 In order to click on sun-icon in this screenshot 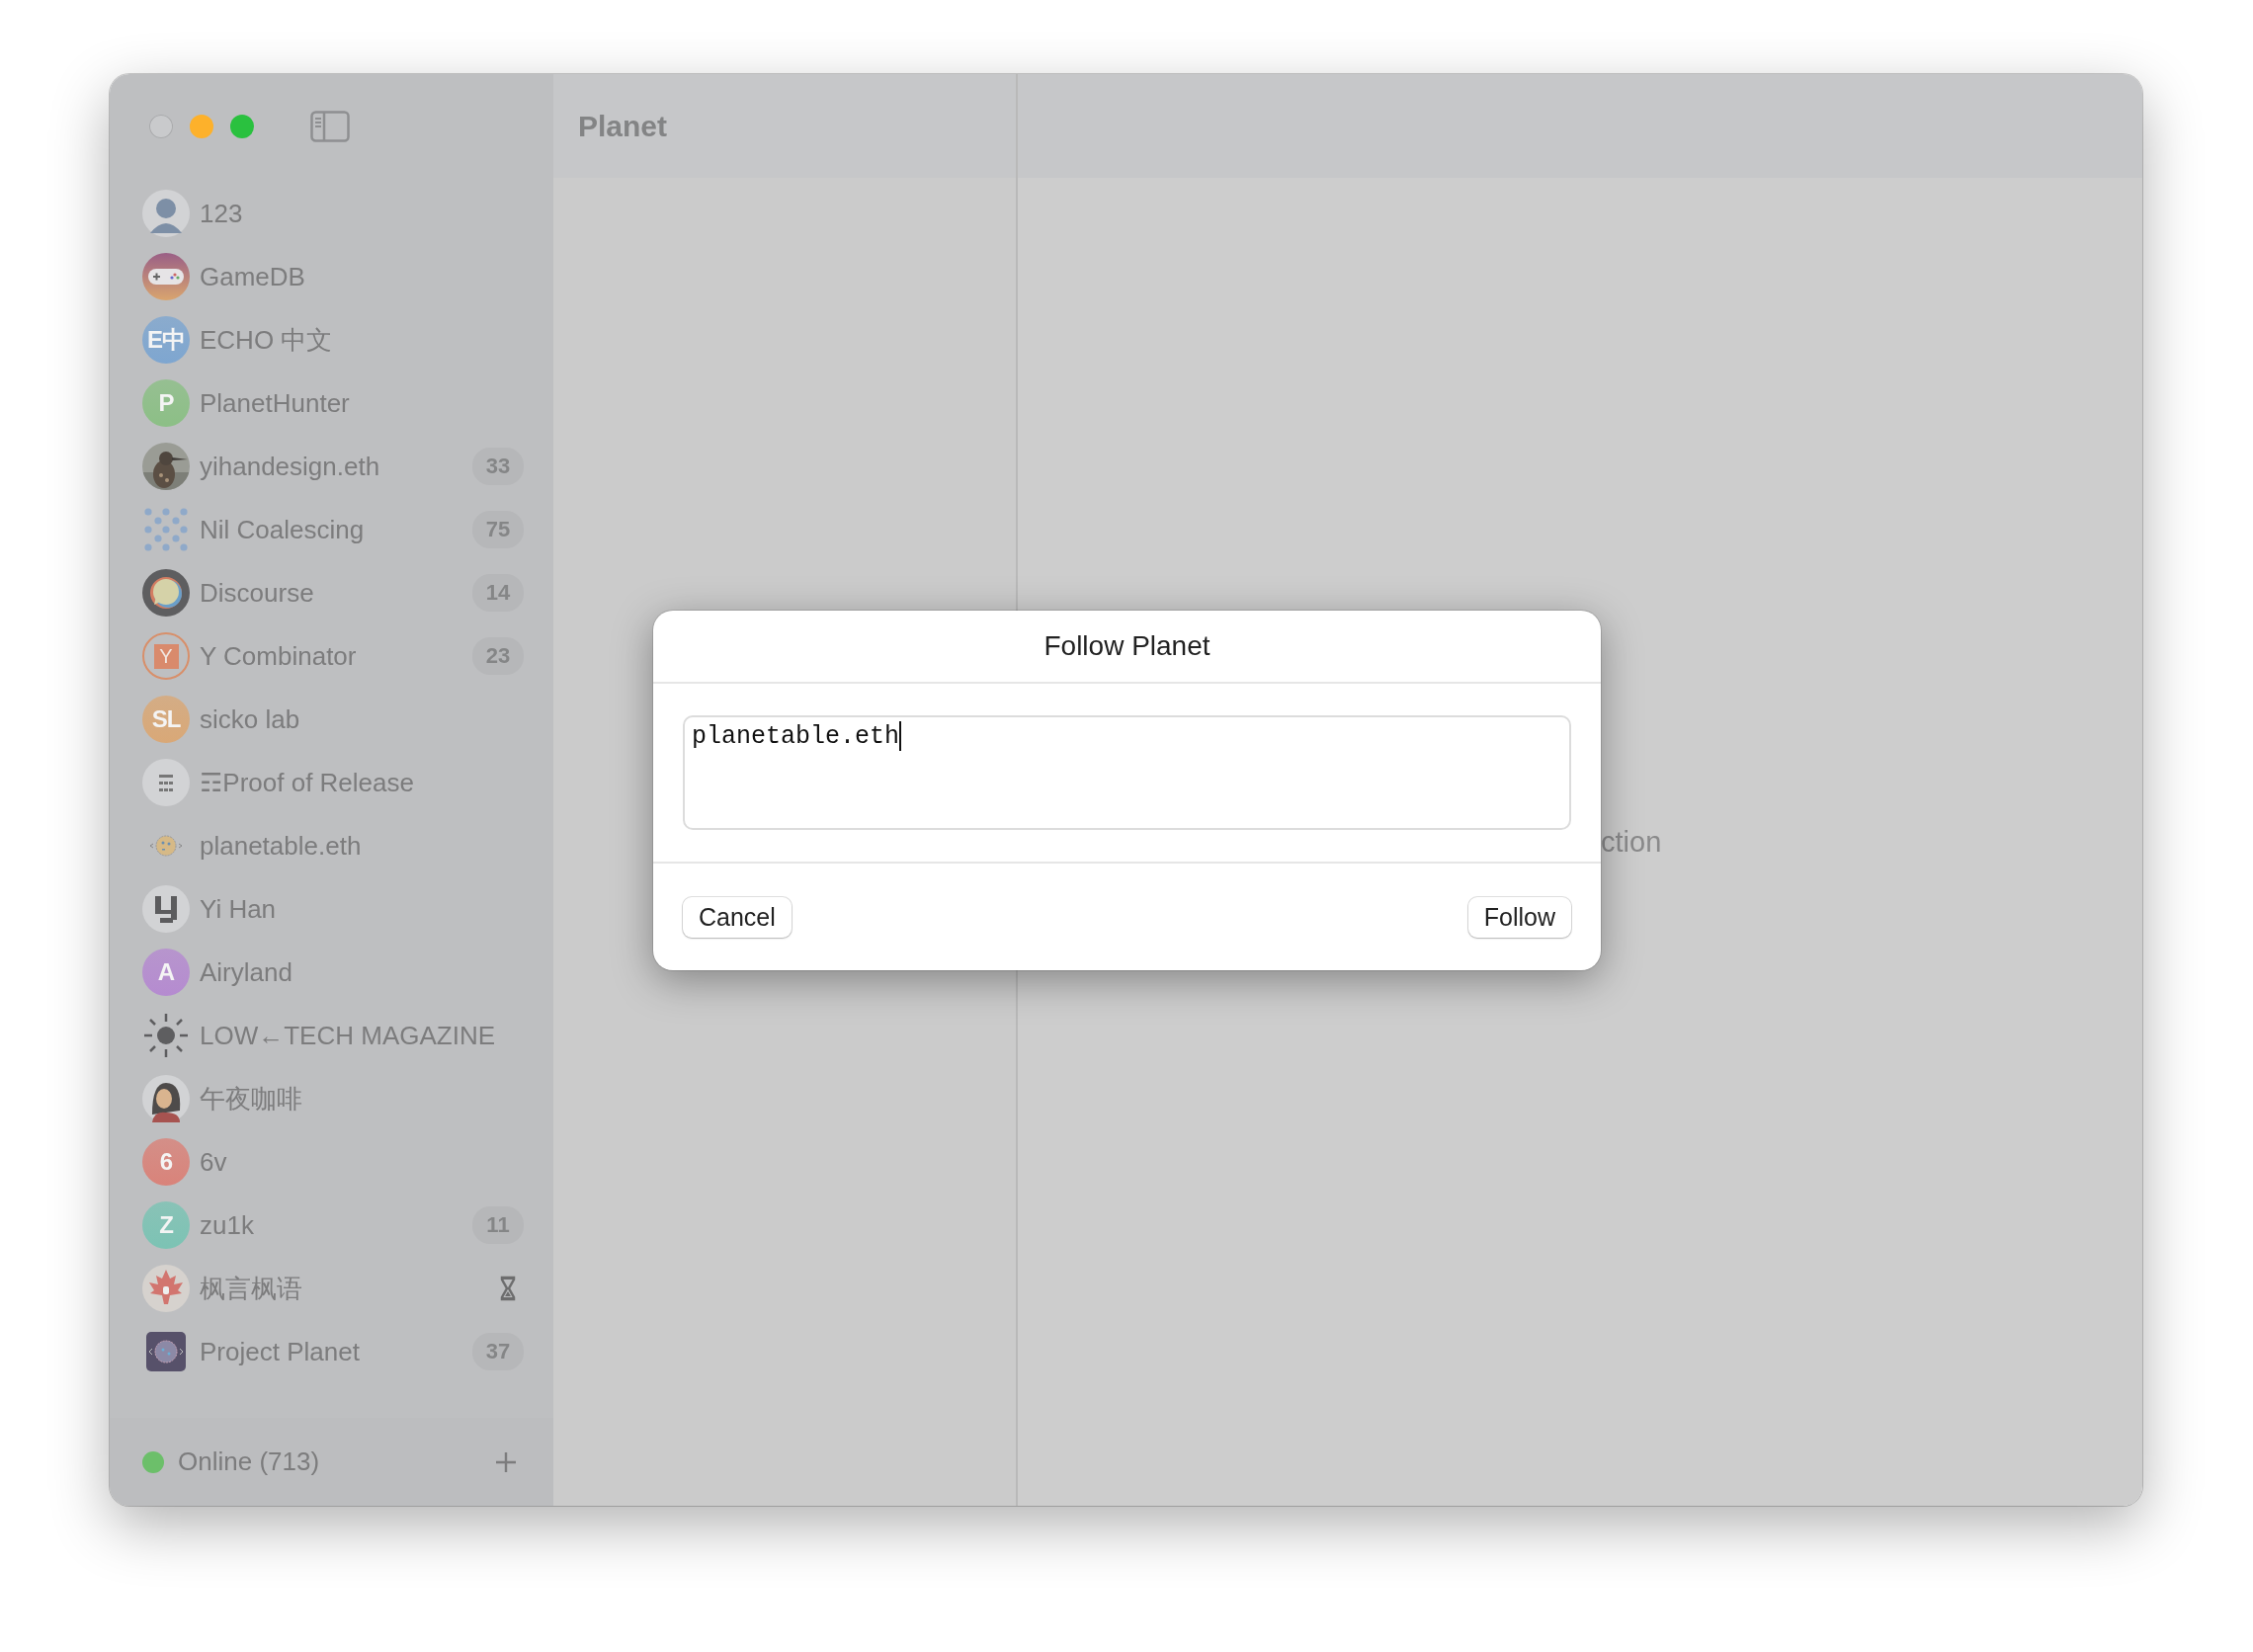, I will do `click(166, 1035)`.